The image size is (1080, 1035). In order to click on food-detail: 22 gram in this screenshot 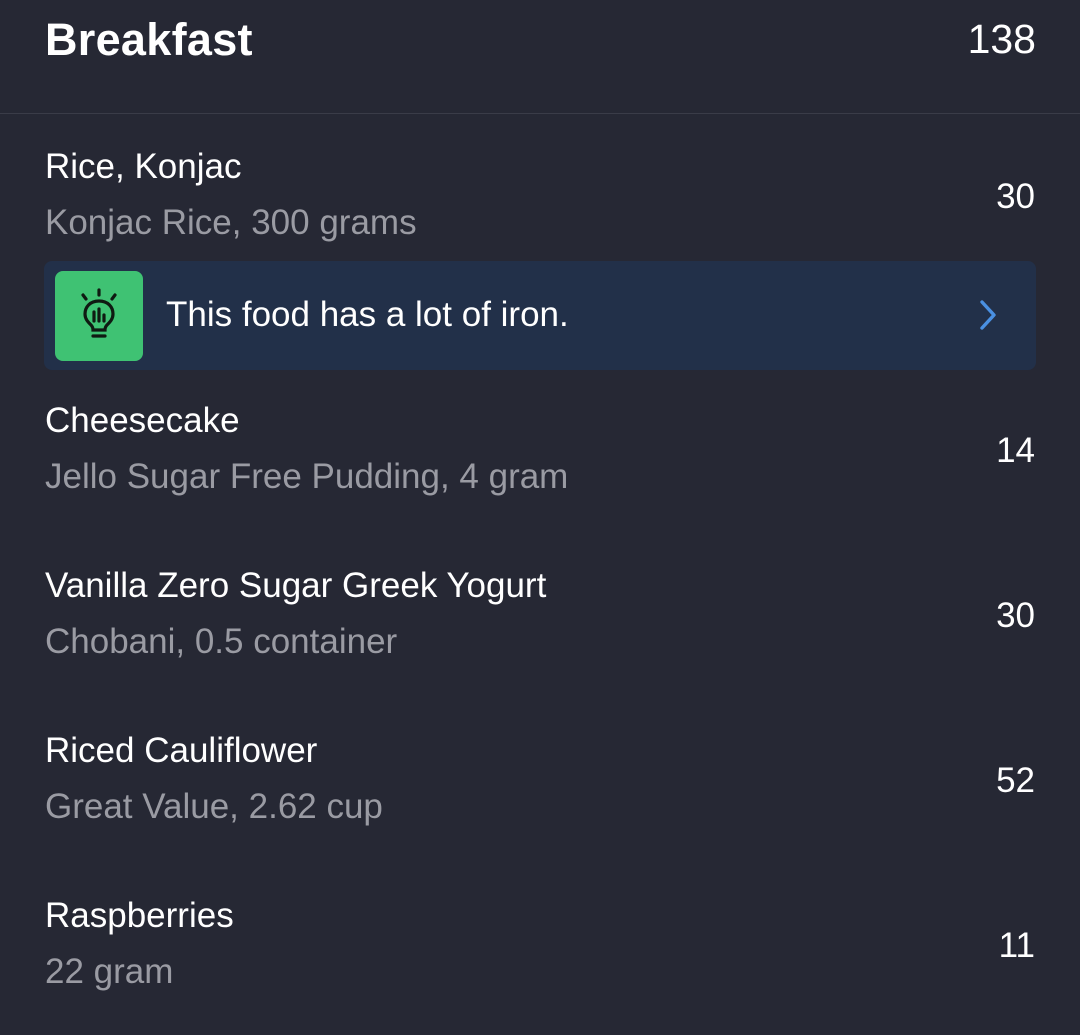, I will do `click(109, 971)`.